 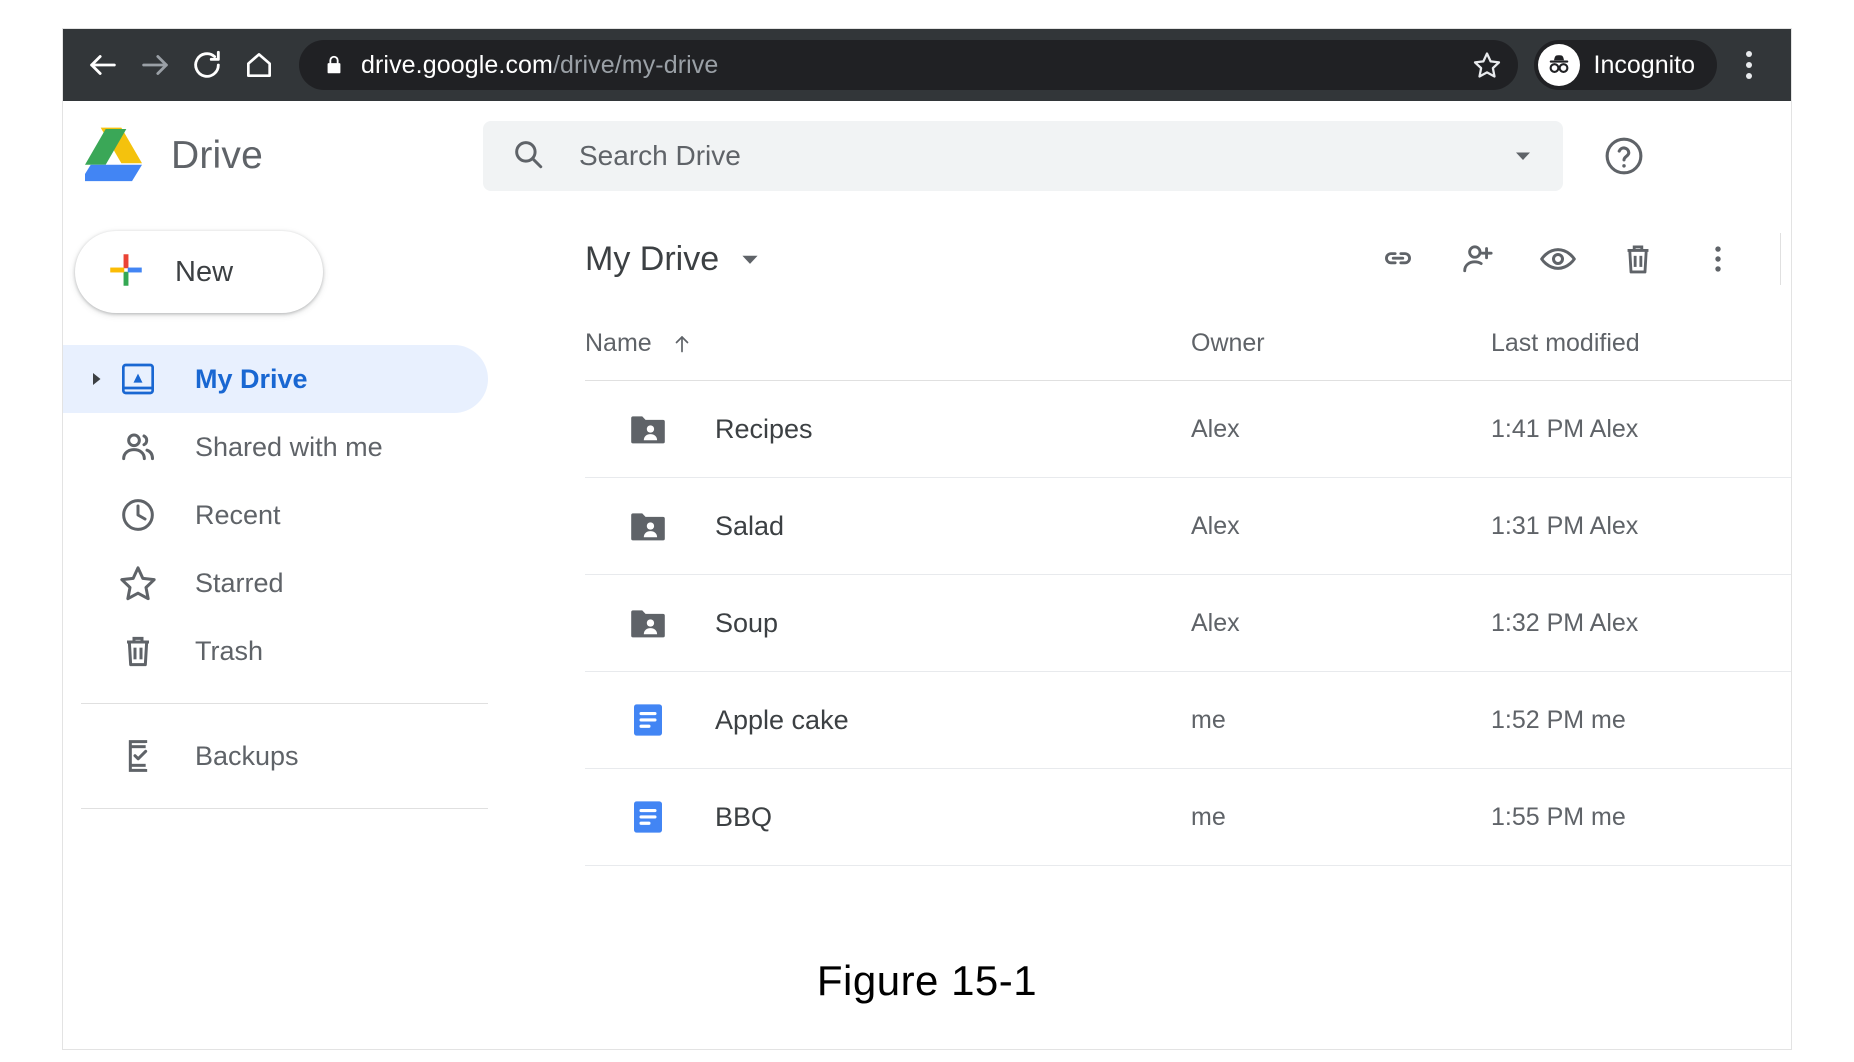 I want to click on breadcrumb-label: My Drive, so click(x=652, y=258).